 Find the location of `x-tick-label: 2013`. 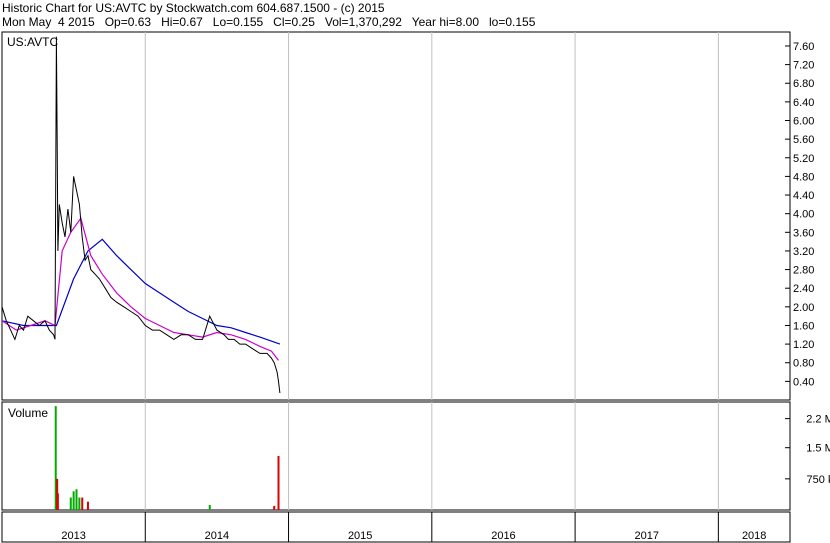

x-tick-label: 2013 is located at coordinates (73, 536).